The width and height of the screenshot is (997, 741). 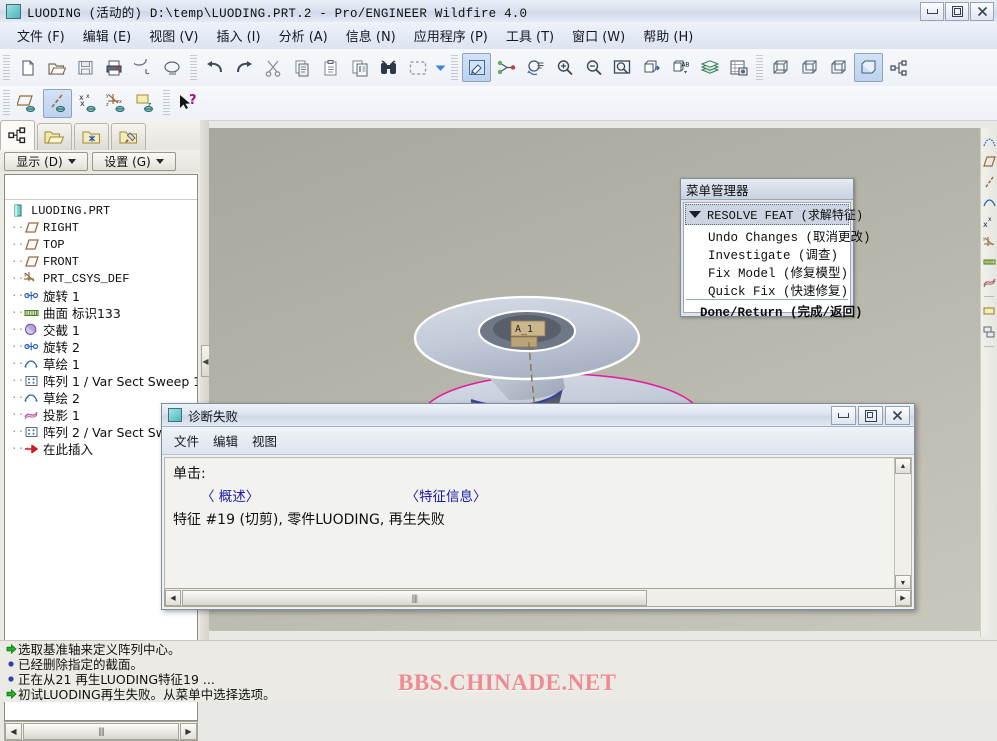 I want to click on menu-item-undo-changes: Undo Changes (取消更改), so click(x=777, y=235).